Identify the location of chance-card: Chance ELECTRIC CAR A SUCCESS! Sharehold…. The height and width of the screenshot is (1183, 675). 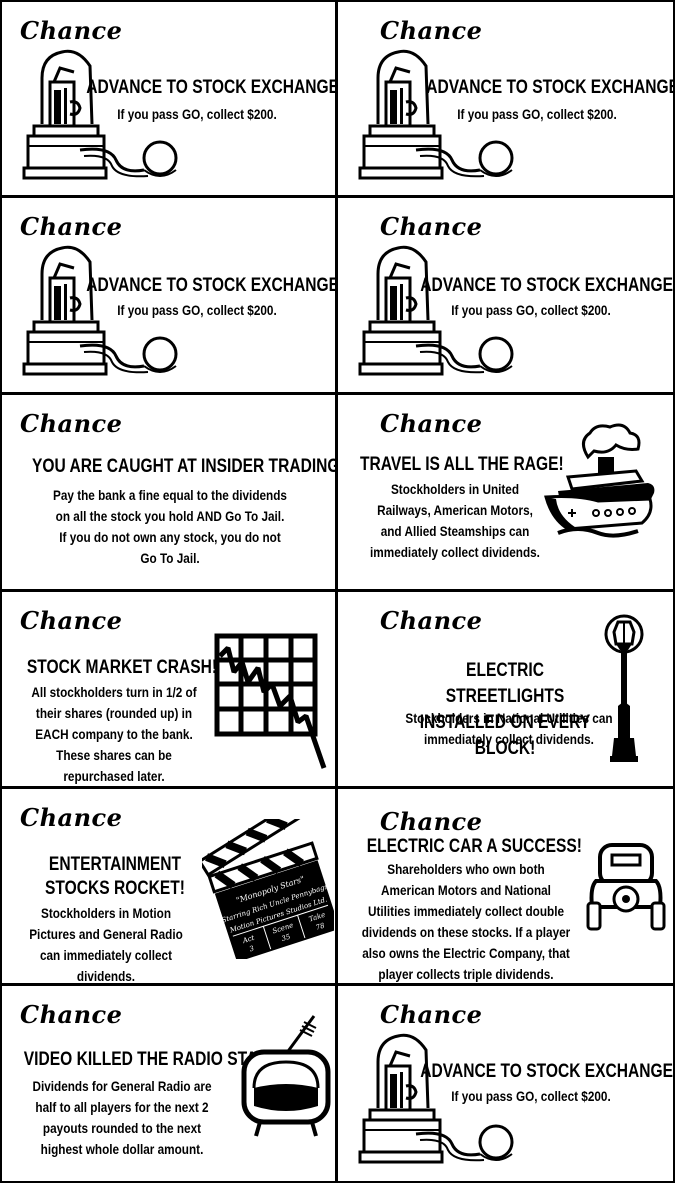
(505, 886).